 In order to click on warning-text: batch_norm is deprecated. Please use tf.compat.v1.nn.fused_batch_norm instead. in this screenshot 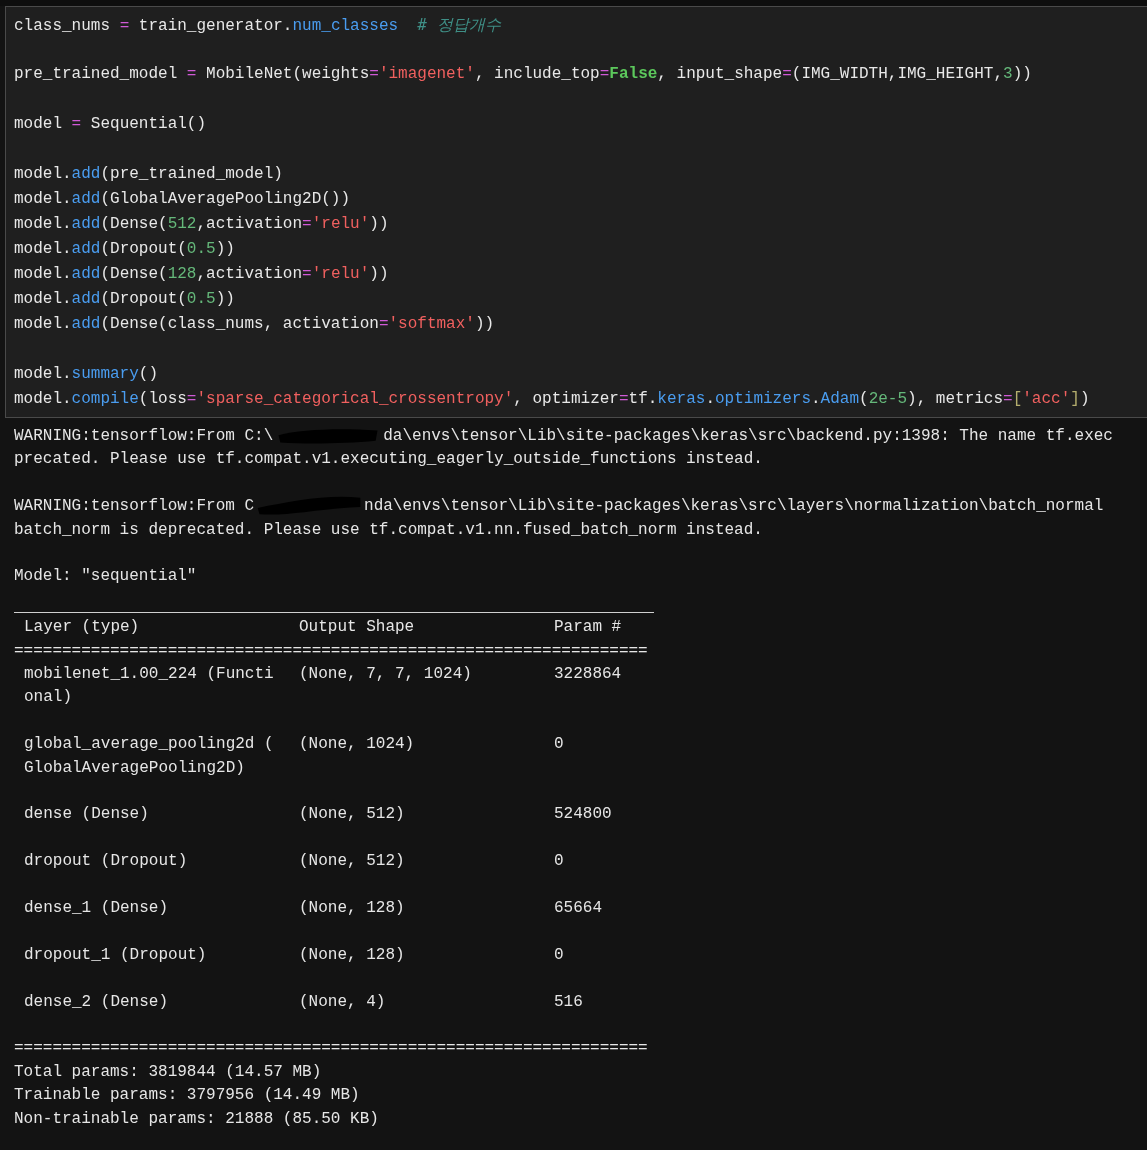, I will do `click(389, 530)`.